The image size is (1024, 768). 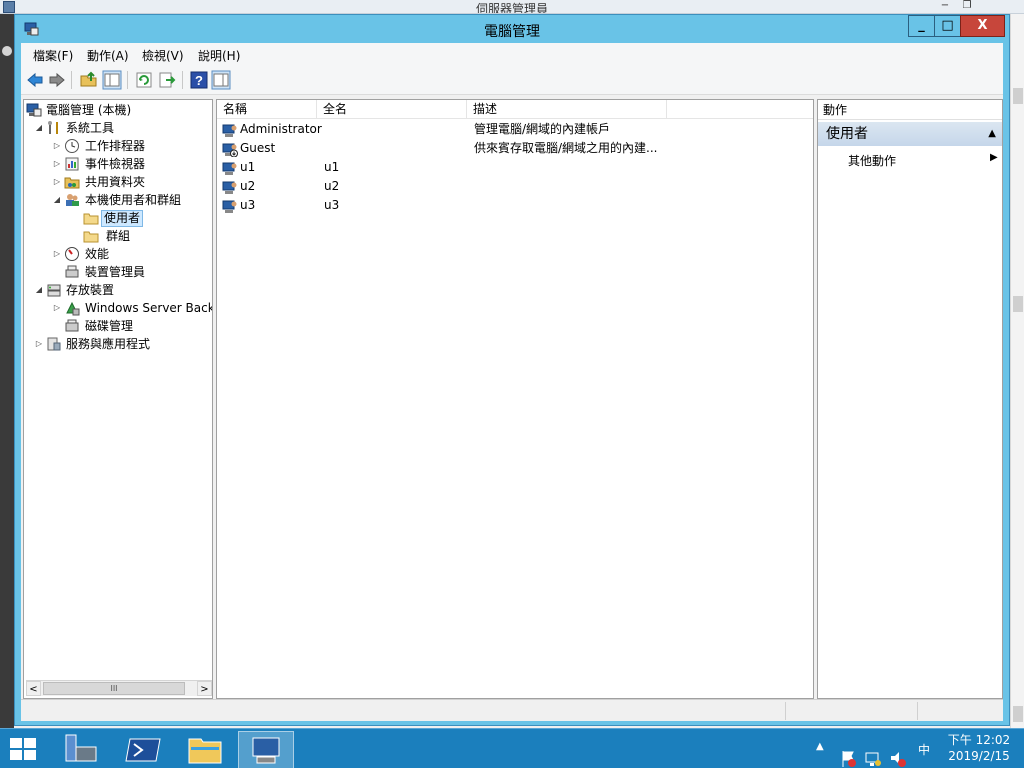 I want to click on menu-file: 檔案(F), so click(x=53, y=55).